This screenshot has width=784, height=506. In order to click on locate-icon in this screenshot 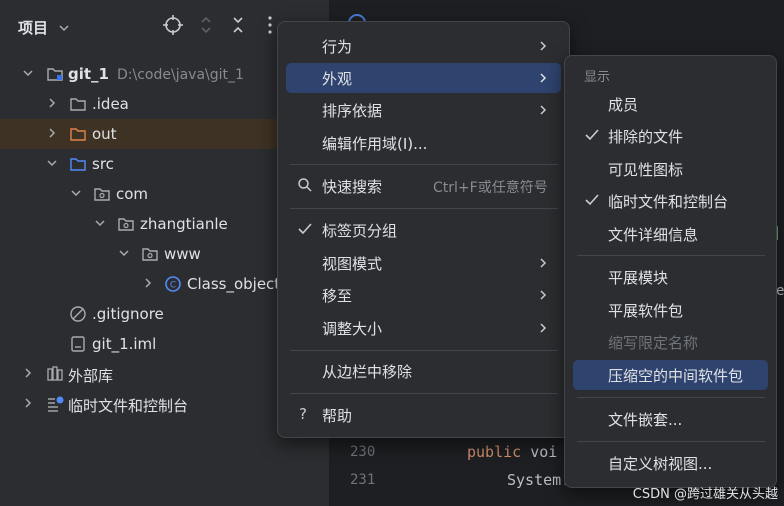, I will do `click(173, 25)`.